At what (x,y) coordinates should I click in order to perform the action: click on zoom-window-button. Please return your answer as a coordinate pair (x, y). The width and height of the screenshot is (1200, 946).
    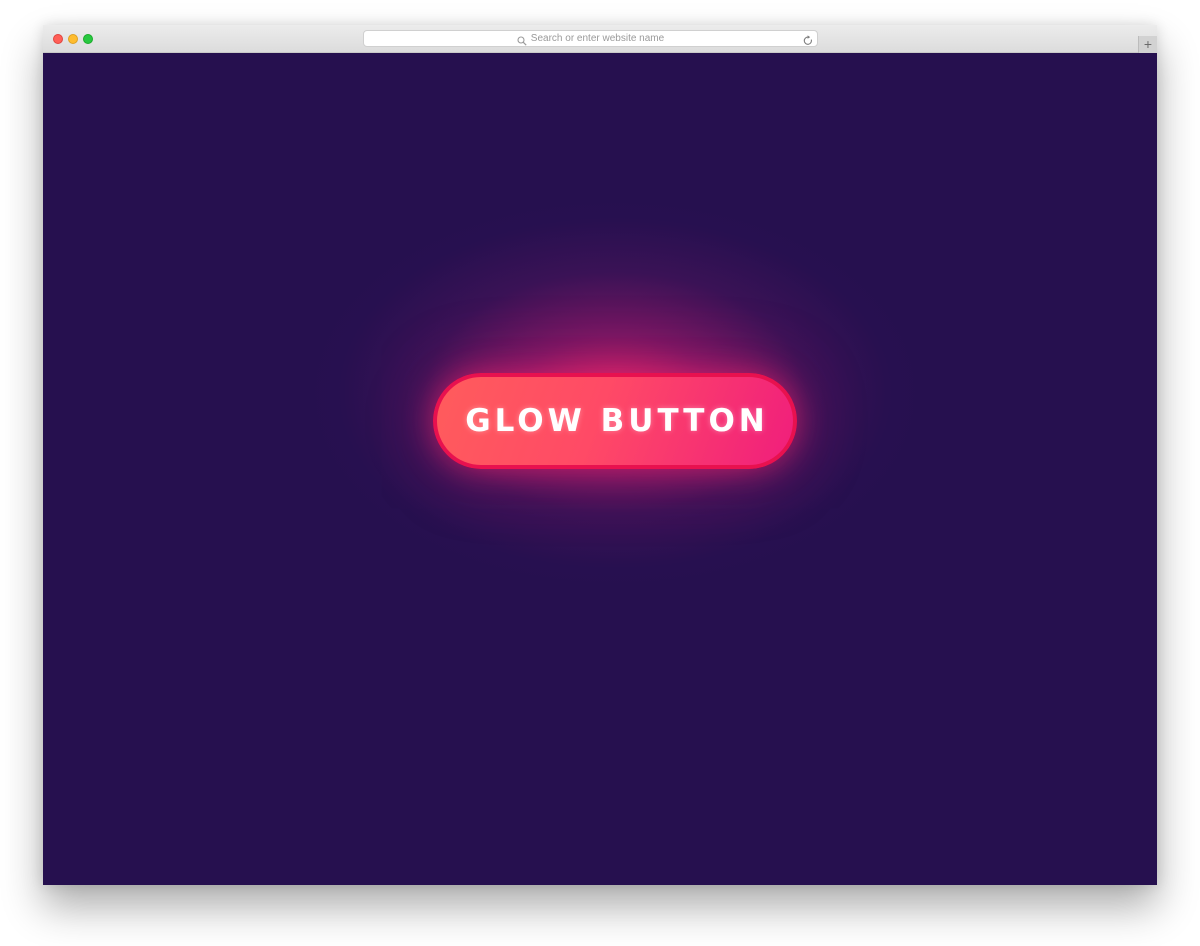
    Looking at the image, I should click on (88, 39).